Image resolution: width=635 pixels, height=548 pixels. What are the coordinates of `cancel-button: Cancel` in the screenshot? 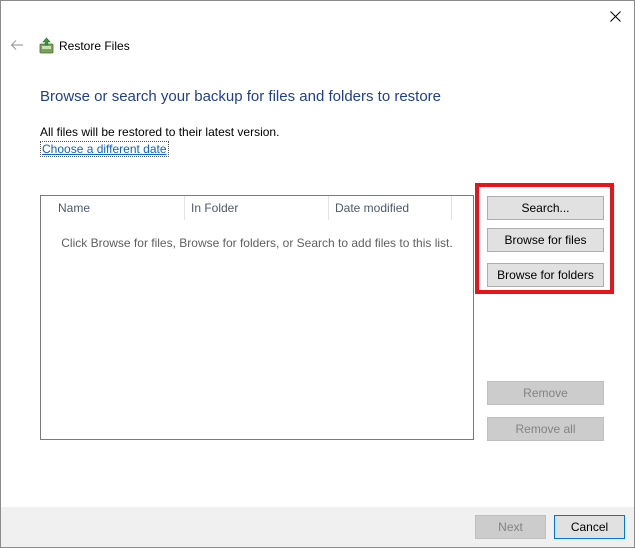 It's located at (589, 527).